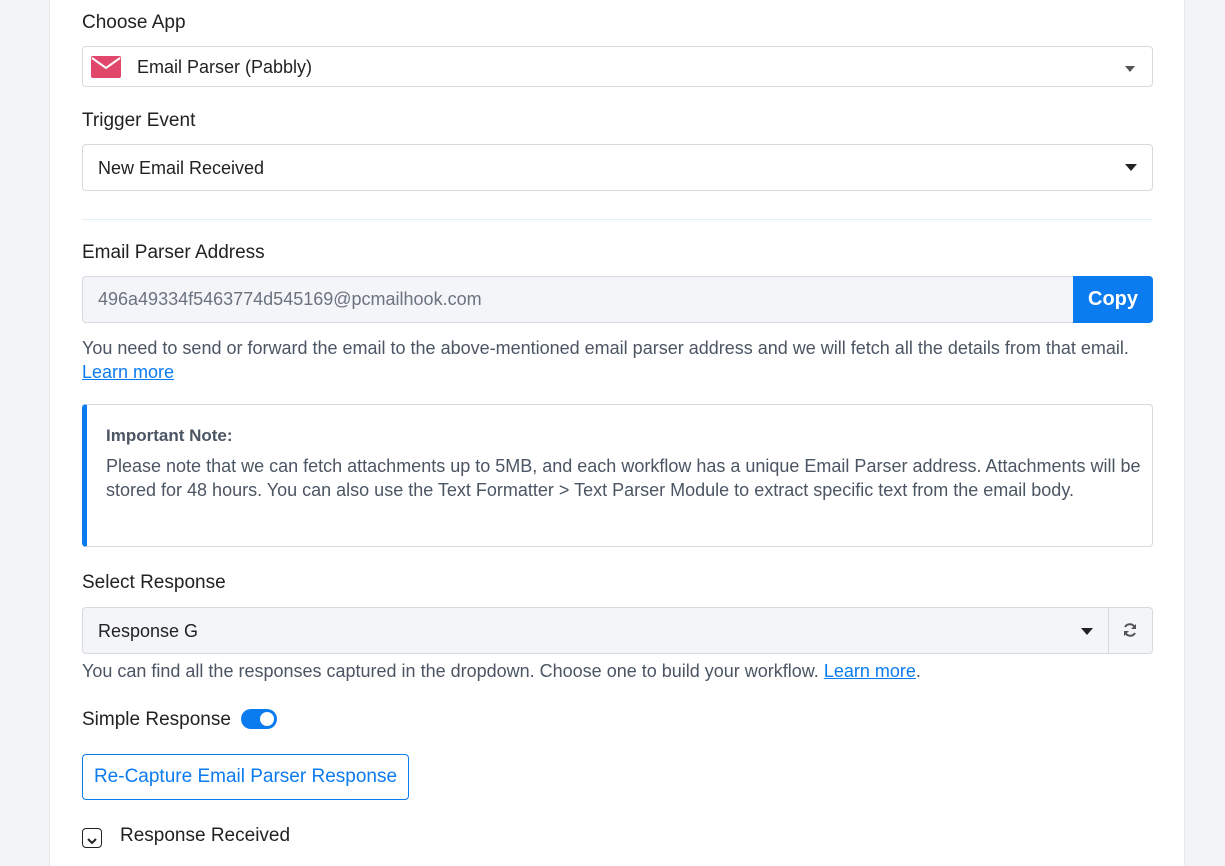  What do you see at coordinates (267, 719) in the screenshot?
I see `toggle-knob` at bounding box center [267, 719].